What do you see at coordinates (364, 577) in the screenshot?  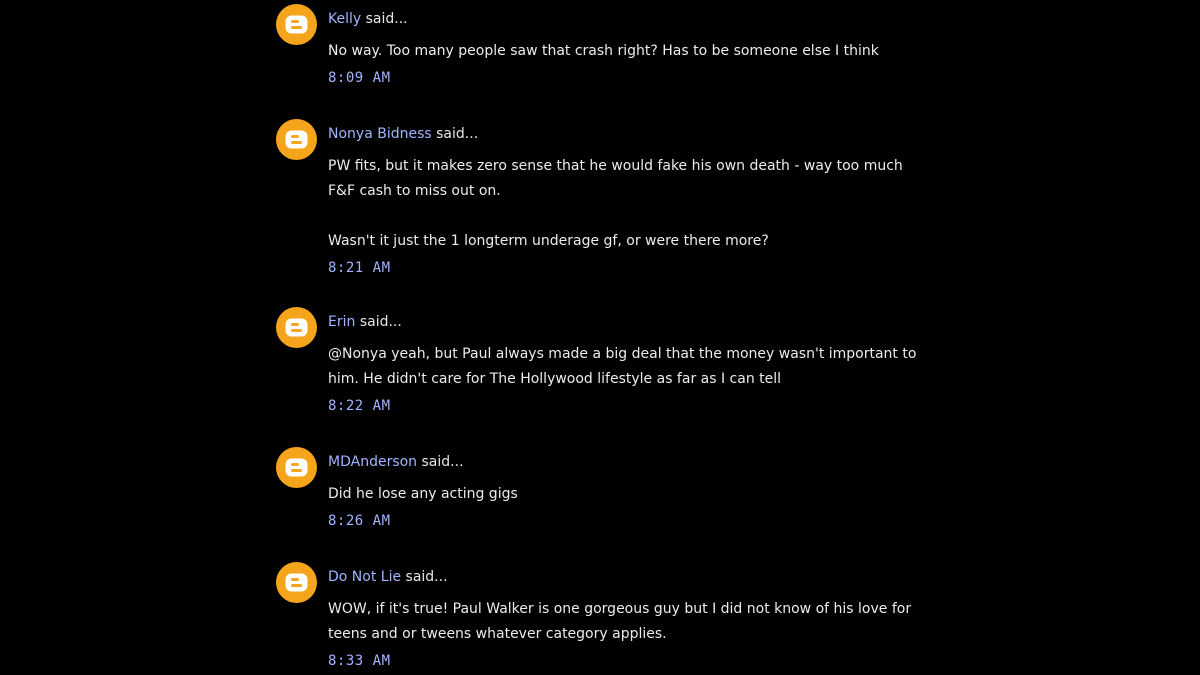 I see `author-link: Do Not Lie` at bounding box center [364, 577].